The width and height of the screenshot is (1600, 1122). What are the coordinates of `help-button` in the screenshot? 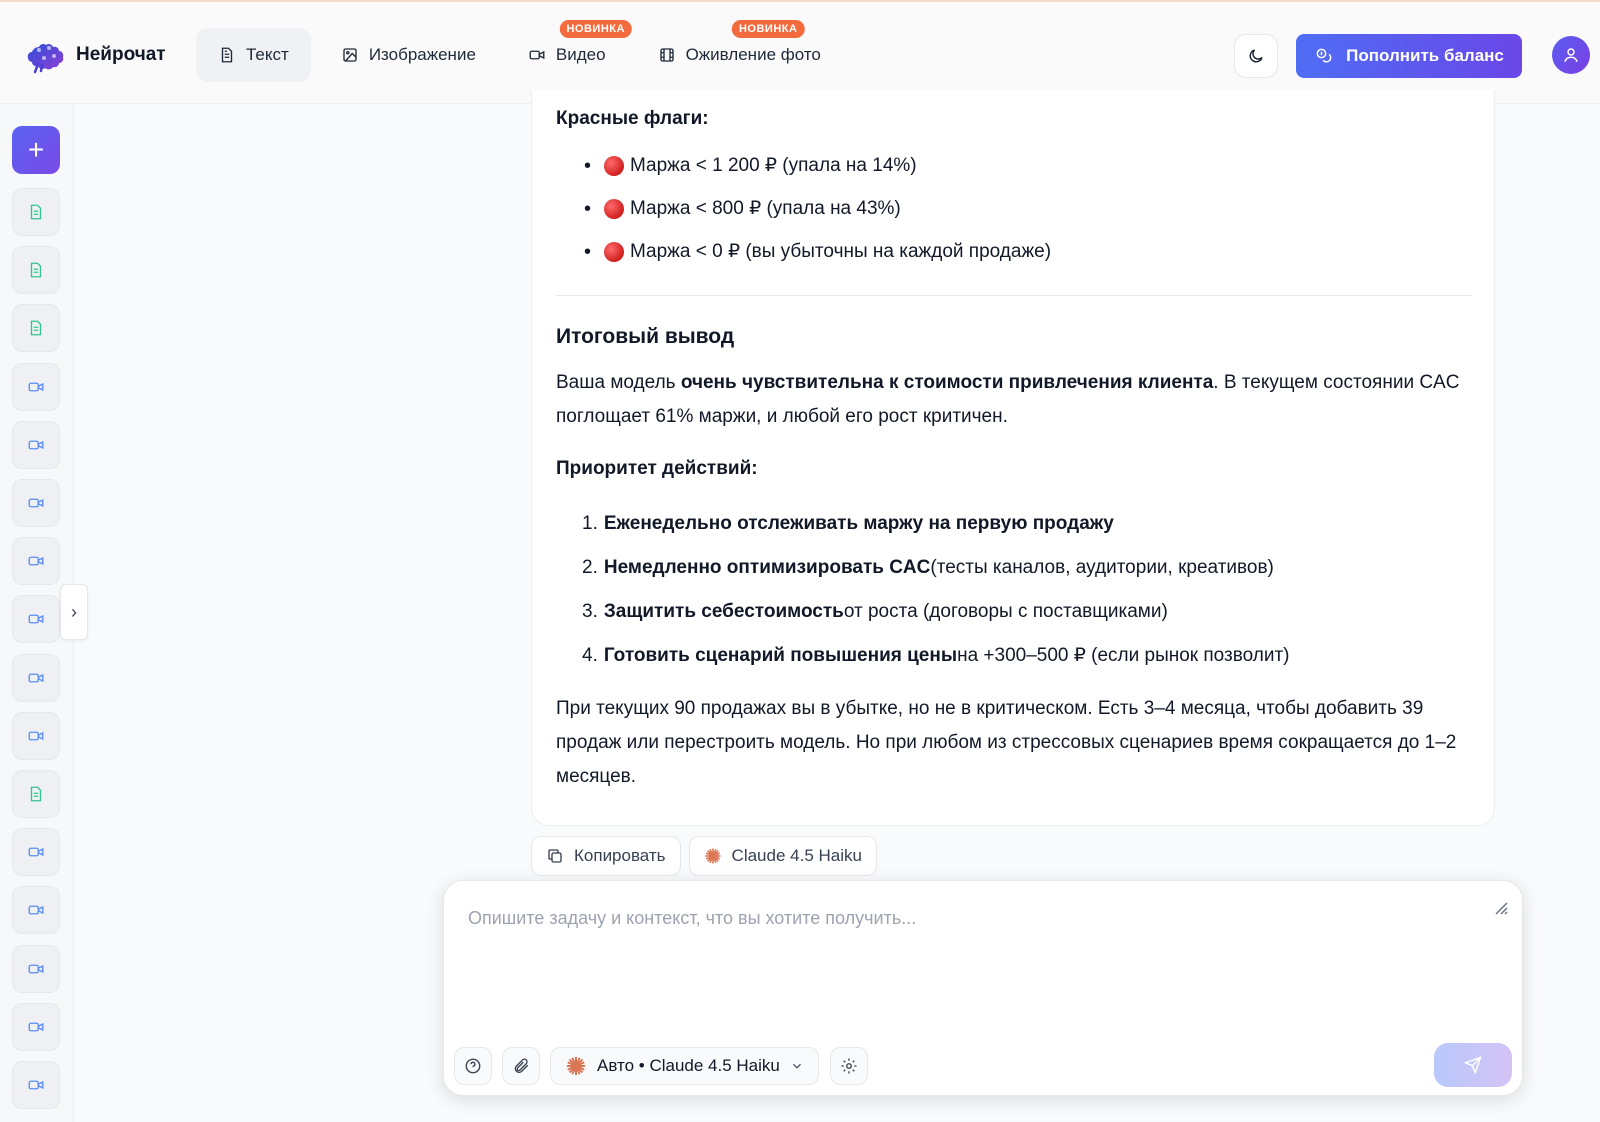 It's located at (473, 1066).